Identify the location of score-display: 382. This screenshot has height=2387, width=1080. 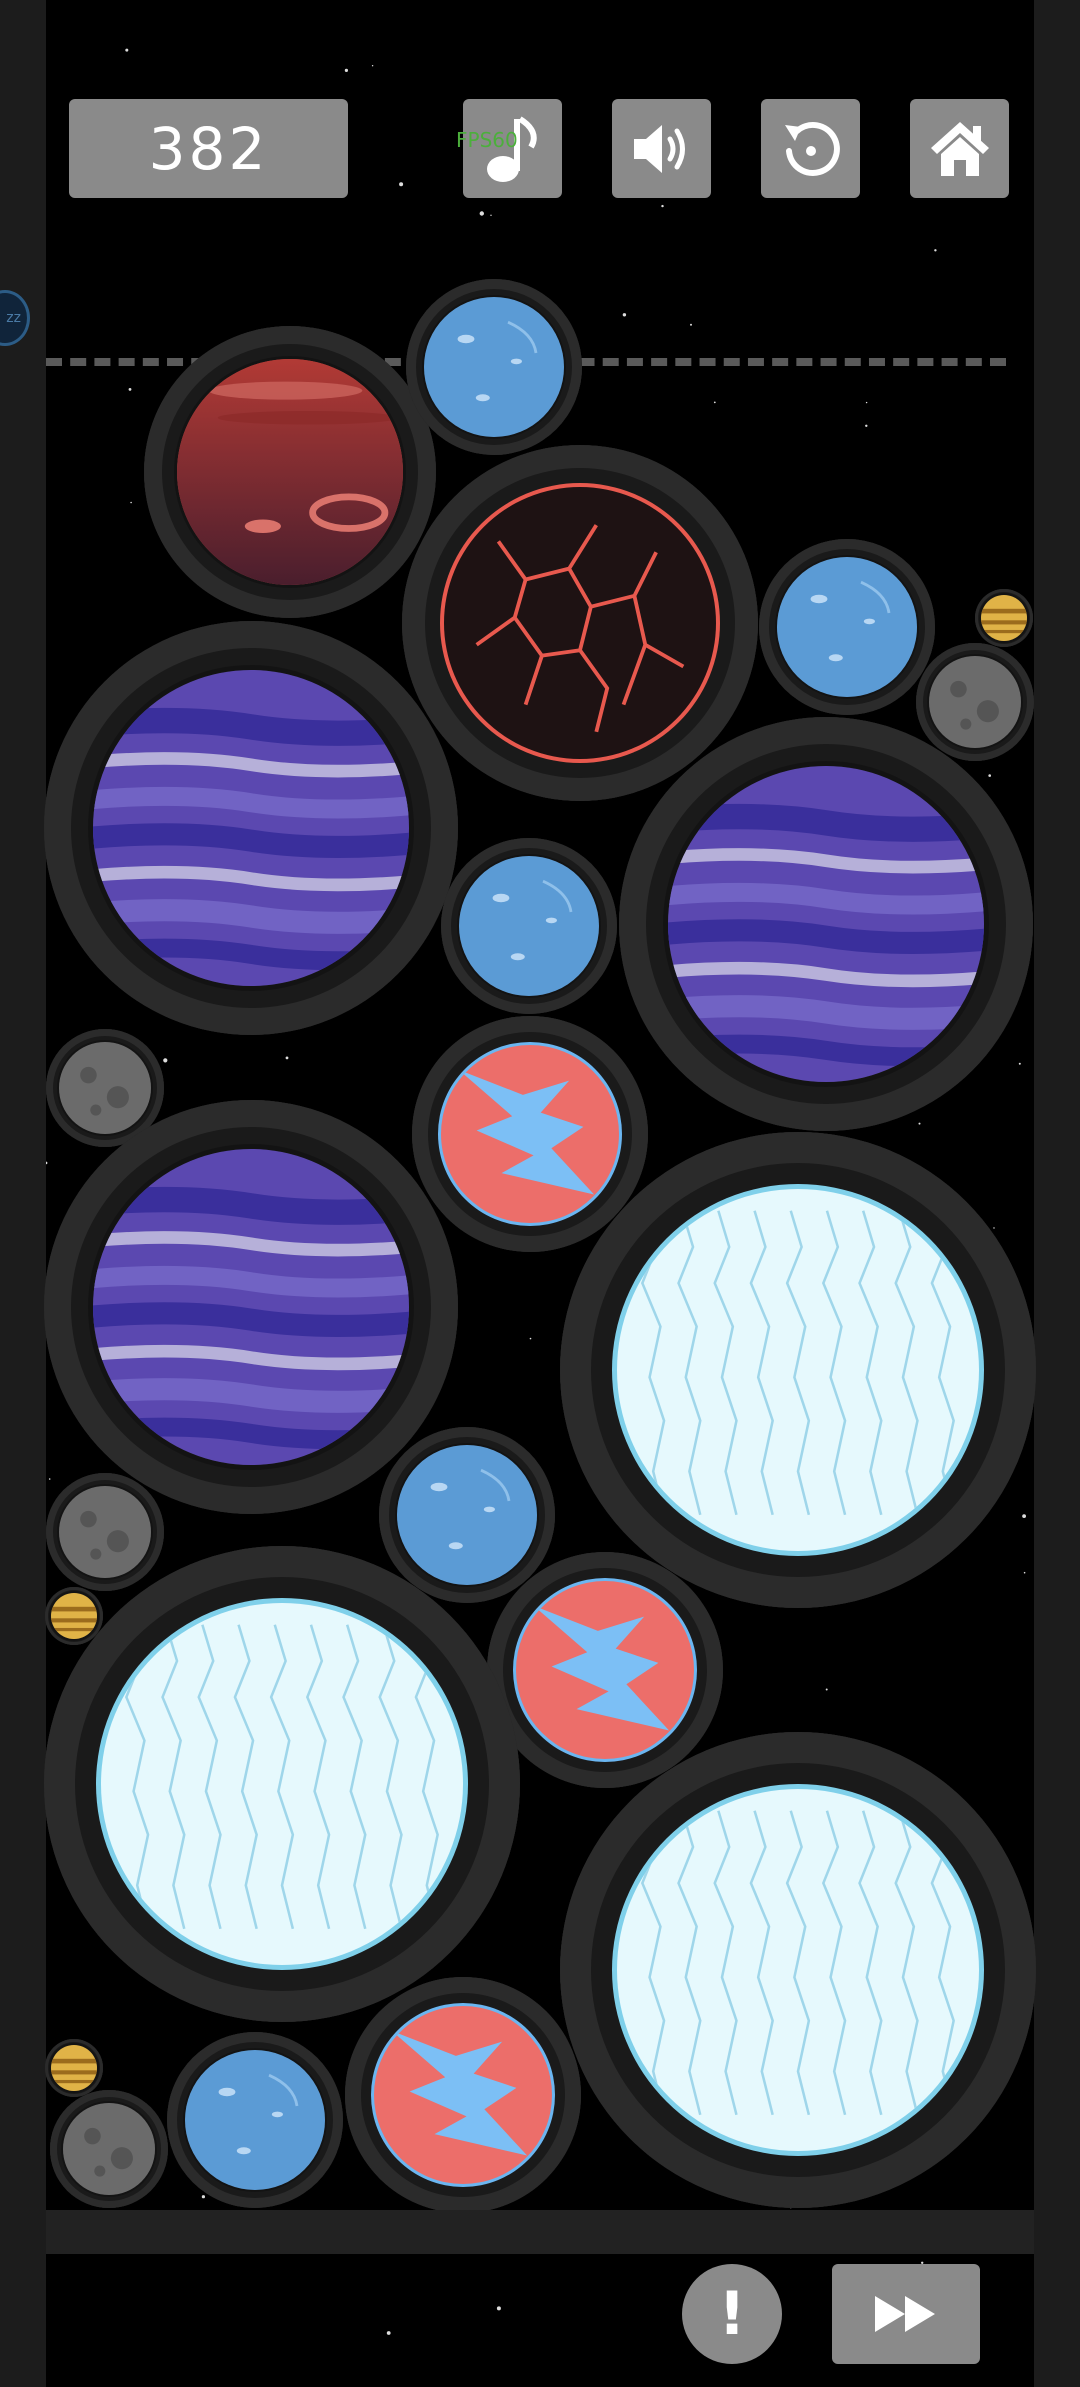
(208, 148).